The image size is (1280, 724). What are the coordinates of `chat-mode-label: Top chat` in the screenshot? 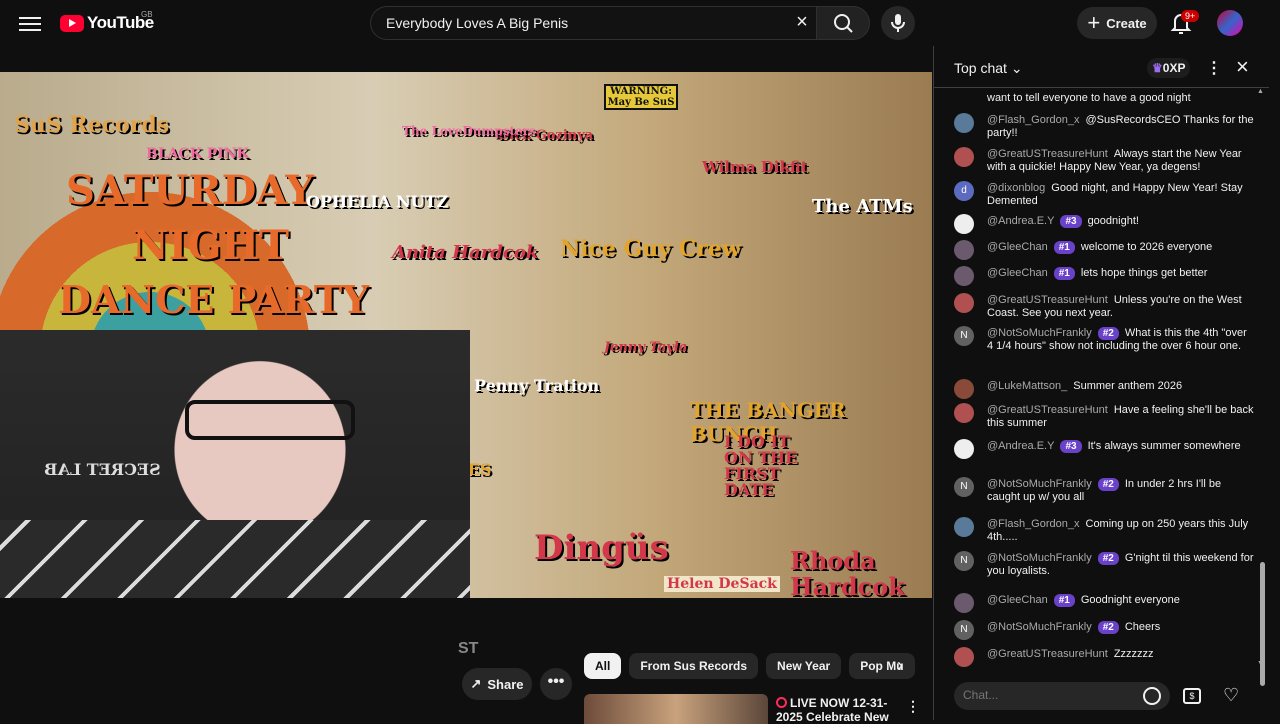 It's located at (980, 68).